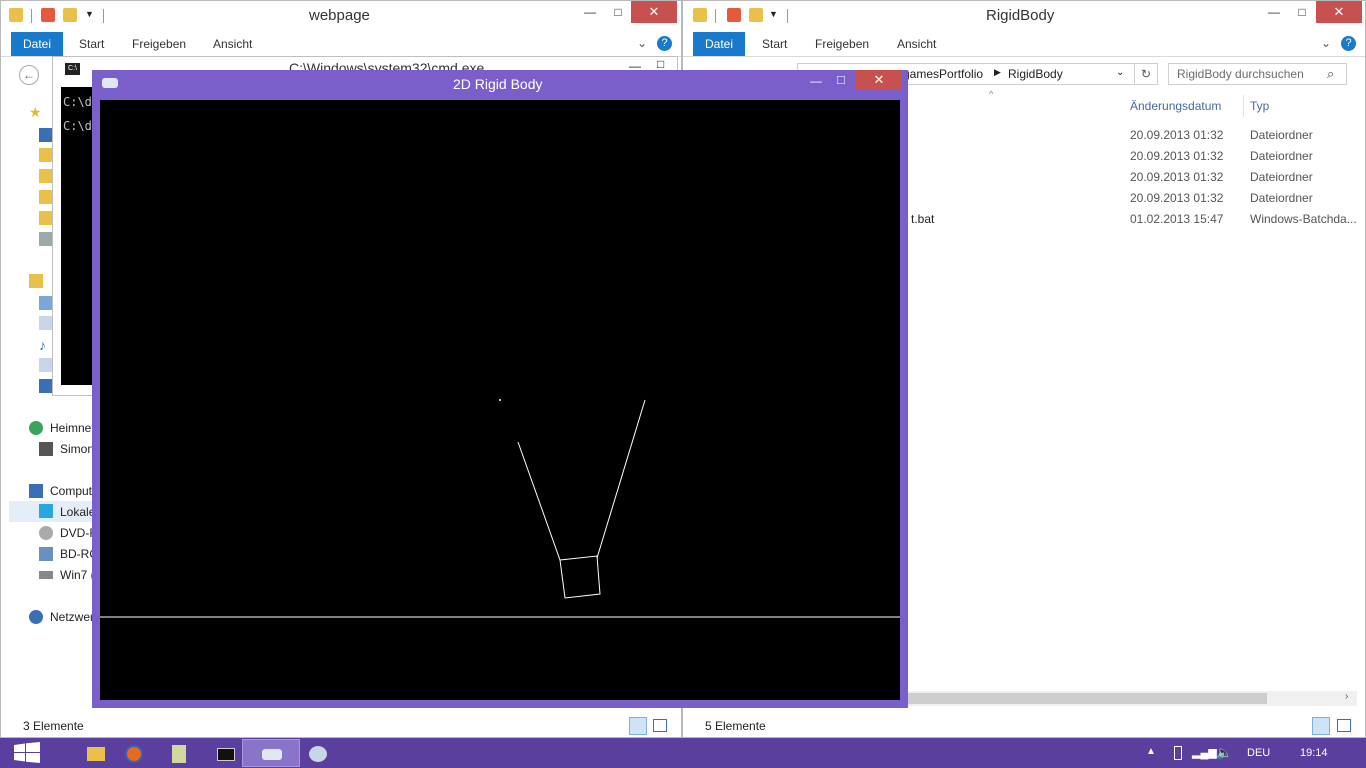 This screenshot has height=768, width=1366. I want to click on search-icon: ⌕, so click(1330, 74).